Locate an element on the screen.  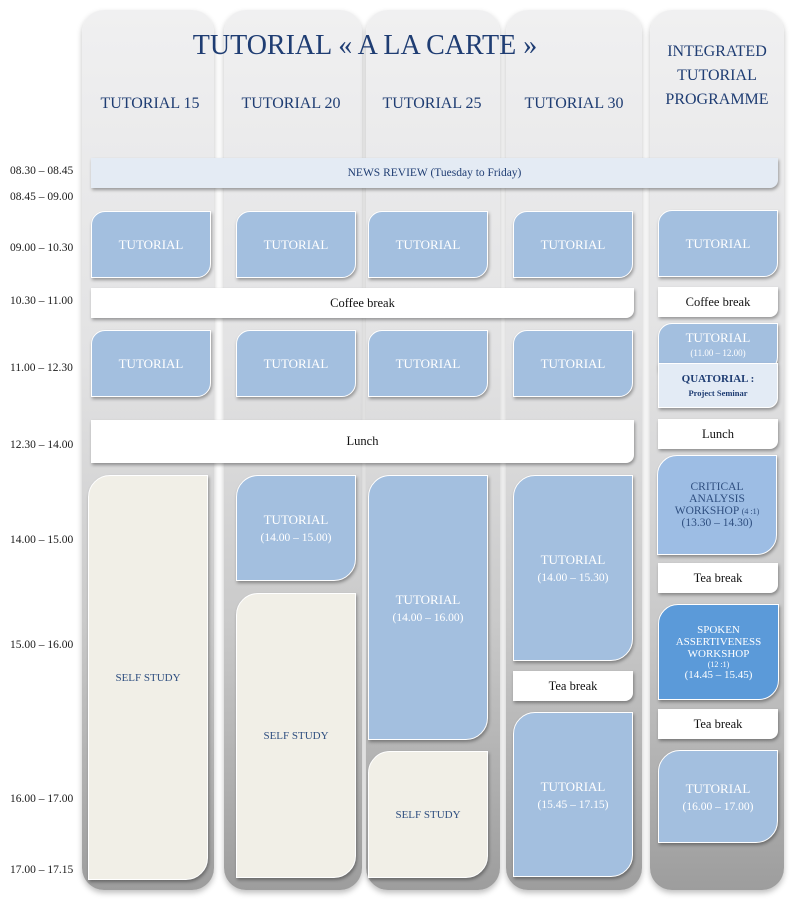
time-label: 16.00 – 17.00 is located at coordinates (42, 799).